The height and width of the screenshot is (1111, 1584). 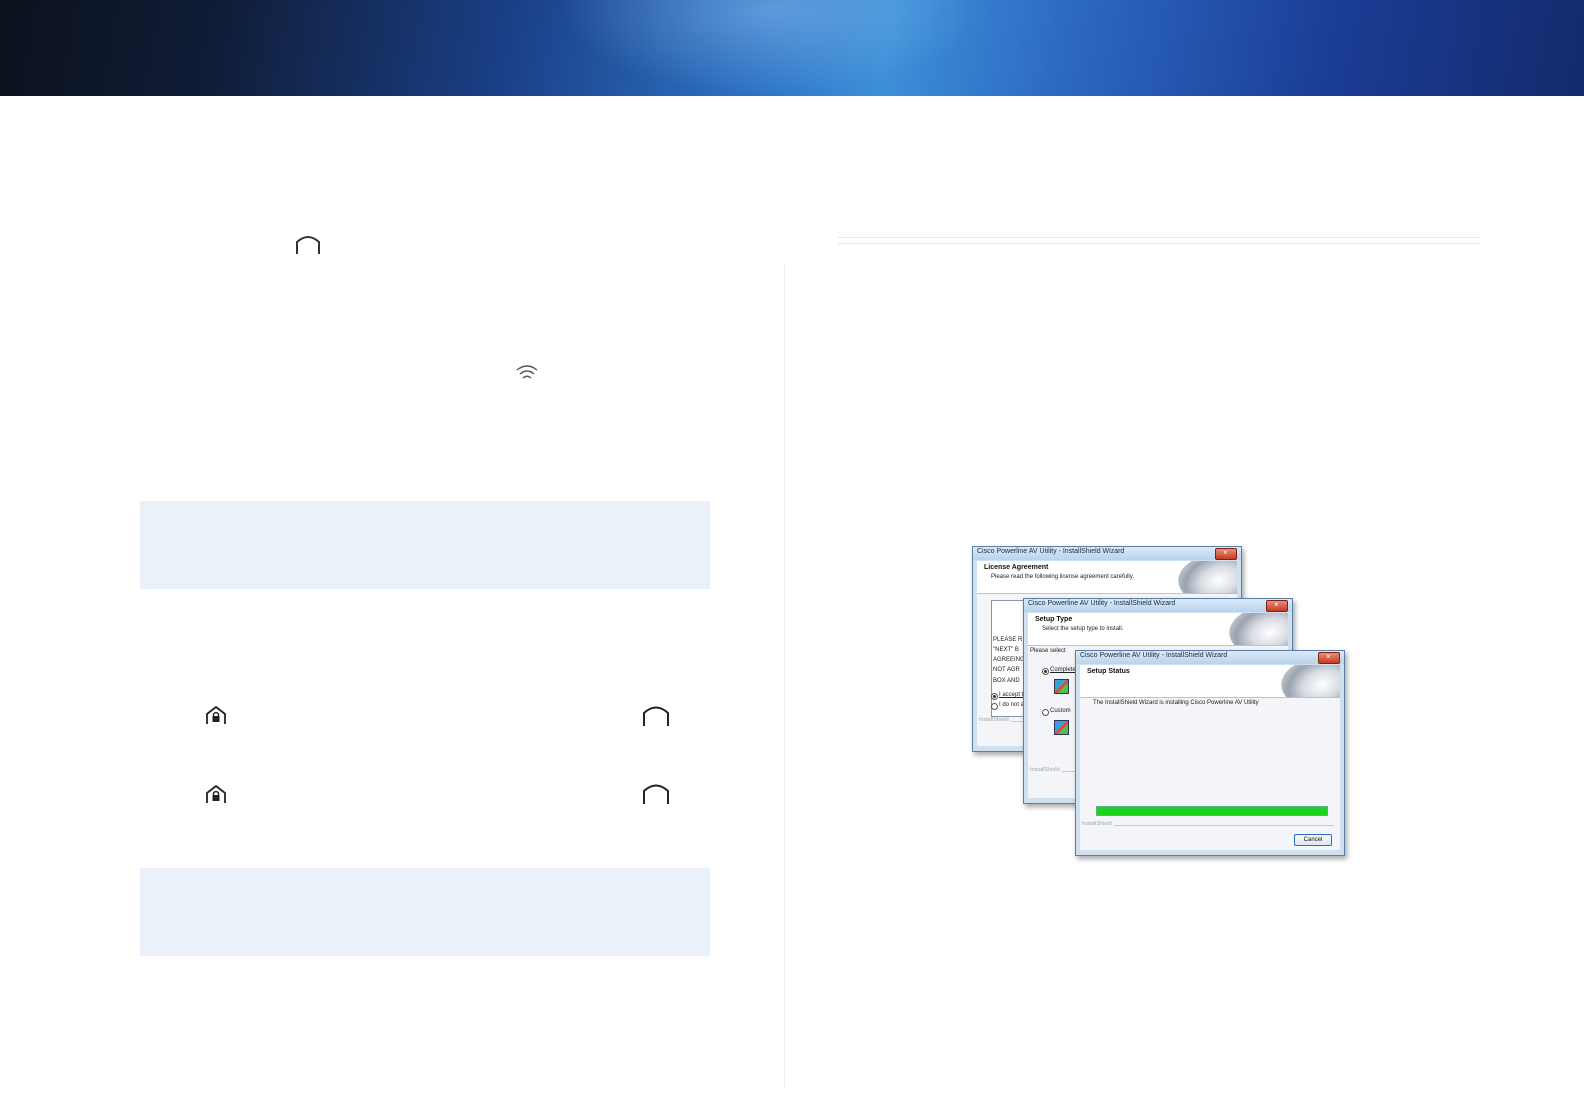 I want to click on license-line: NOT AGR, so click(x=1006, y=670).